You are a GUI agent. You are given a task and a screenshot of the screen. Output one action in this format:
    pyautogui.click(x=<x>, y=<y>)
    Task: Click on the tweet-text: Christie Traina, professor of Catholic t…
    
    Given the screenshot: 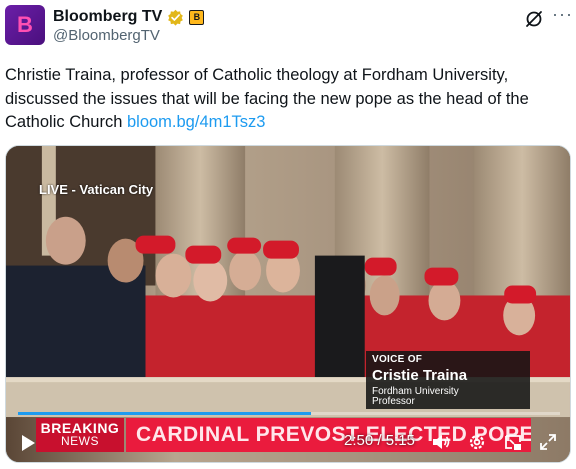 What is the action you would take?
    pyautogui.click(x=288, y=99)
    